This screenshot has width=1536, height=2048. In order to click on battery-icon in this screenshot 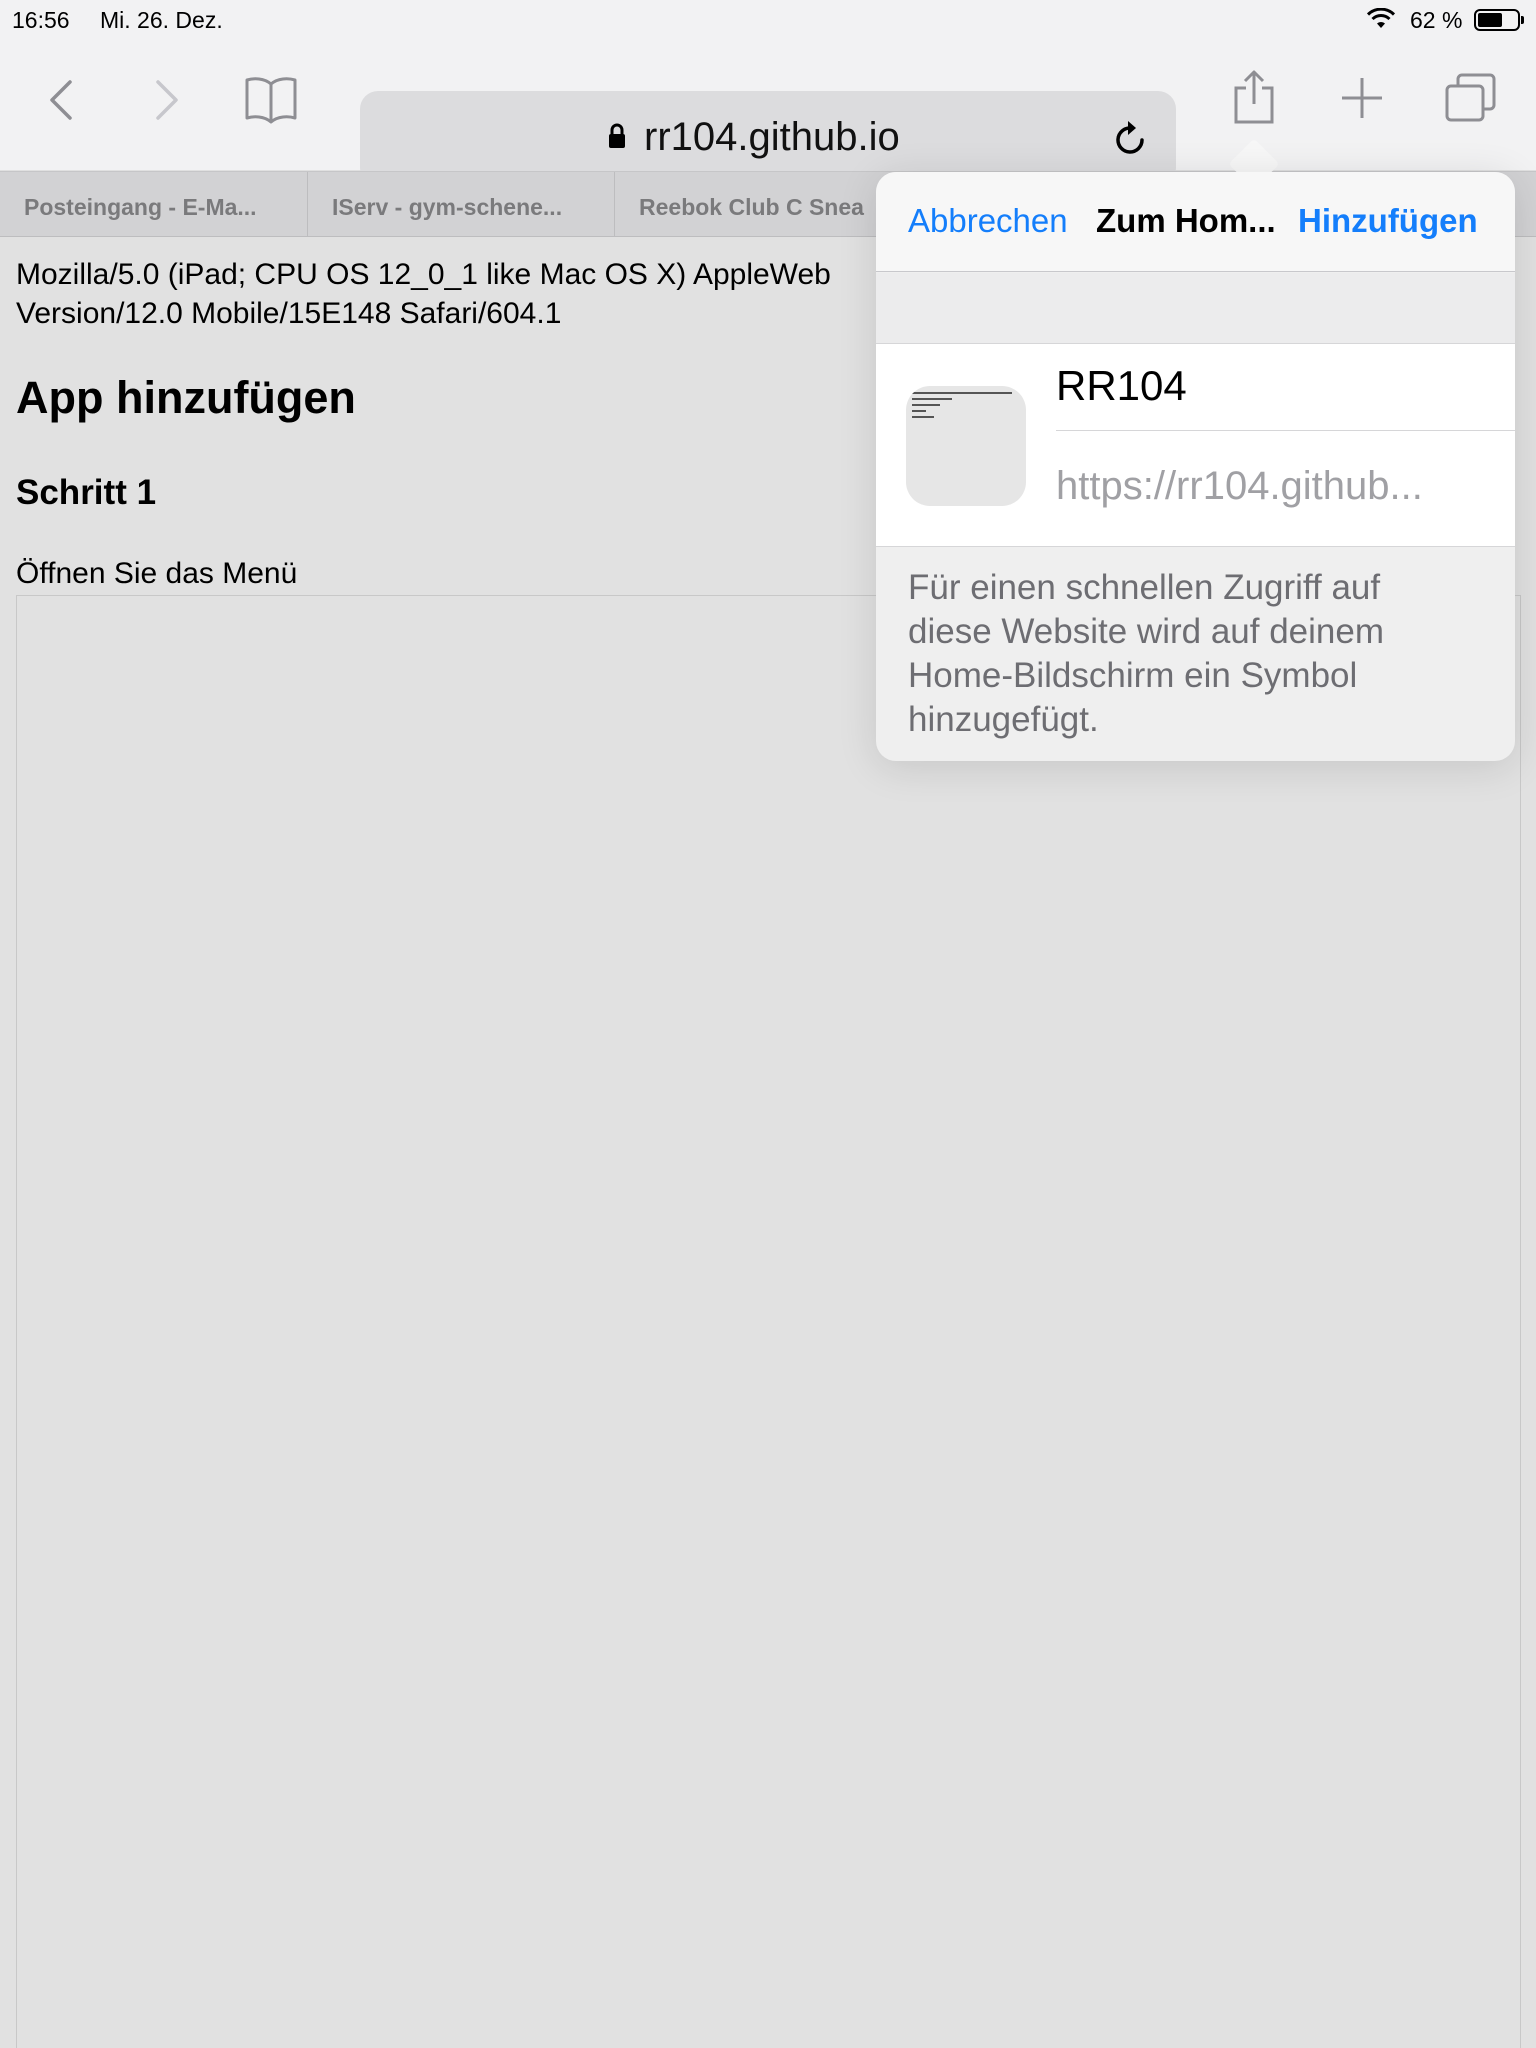, I will do `click(1499, 20)`.